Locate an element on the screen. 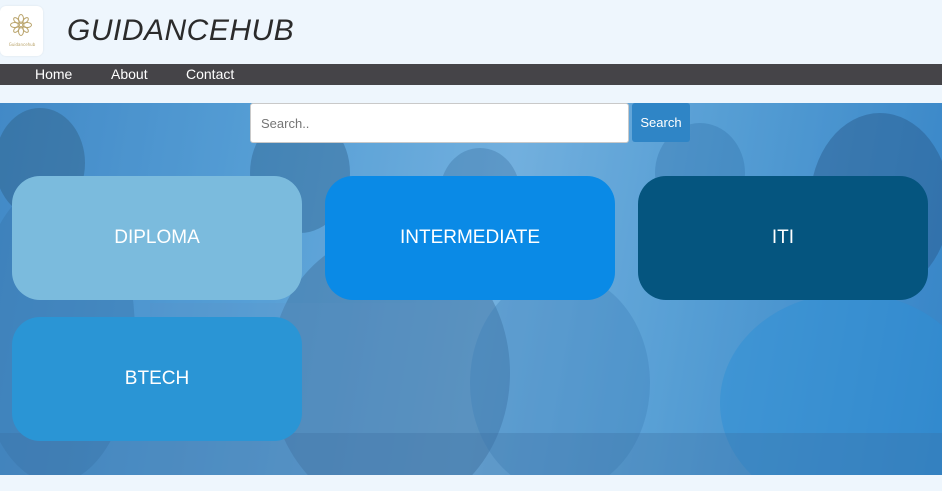 The width and height of the screenshot is (942, 491). navbar: Home About Contact is located at coordinates (471, 74).